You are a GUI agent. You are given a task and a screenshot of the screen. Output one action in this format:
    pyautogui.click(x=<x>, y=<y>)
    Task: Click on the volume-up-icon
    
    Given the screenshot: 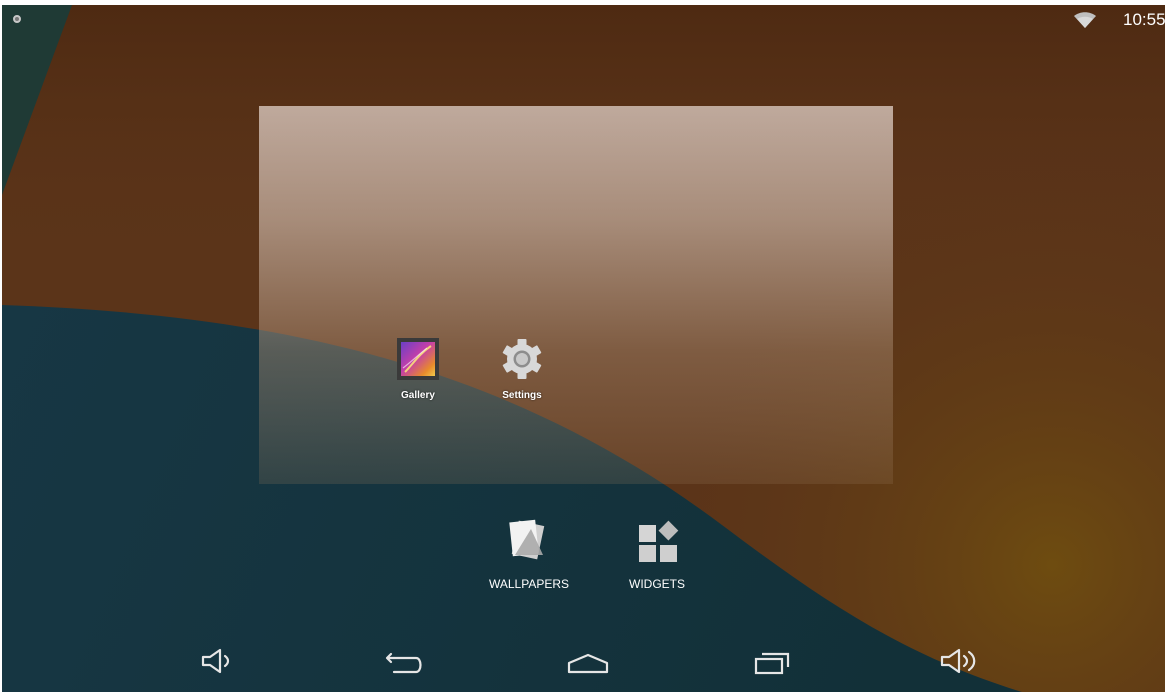 What is the action you would take?
    pyautogui.click(x=958, y=661)
    